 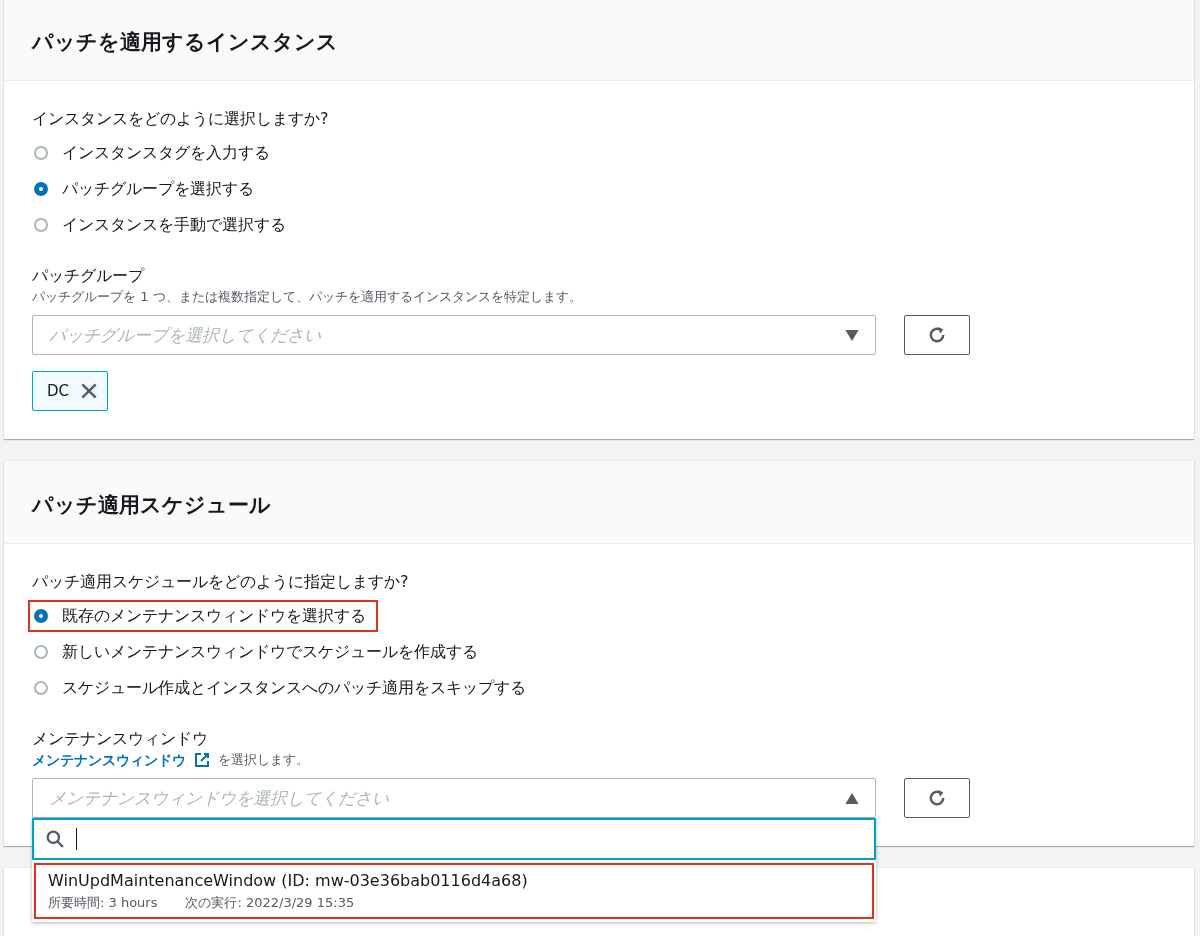 I want to click on token-label: DC, so click(x=58, y=391).